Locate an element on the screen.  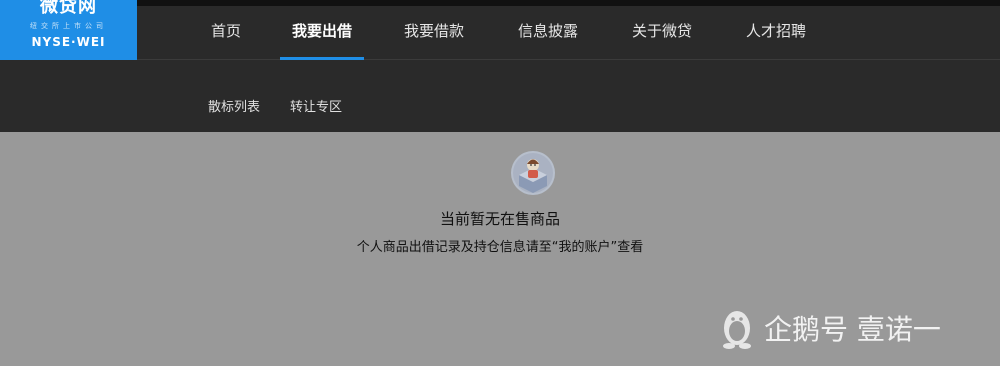
subnav-item-transfer-zone: 转让专区 is located at coordinates (316, 105).